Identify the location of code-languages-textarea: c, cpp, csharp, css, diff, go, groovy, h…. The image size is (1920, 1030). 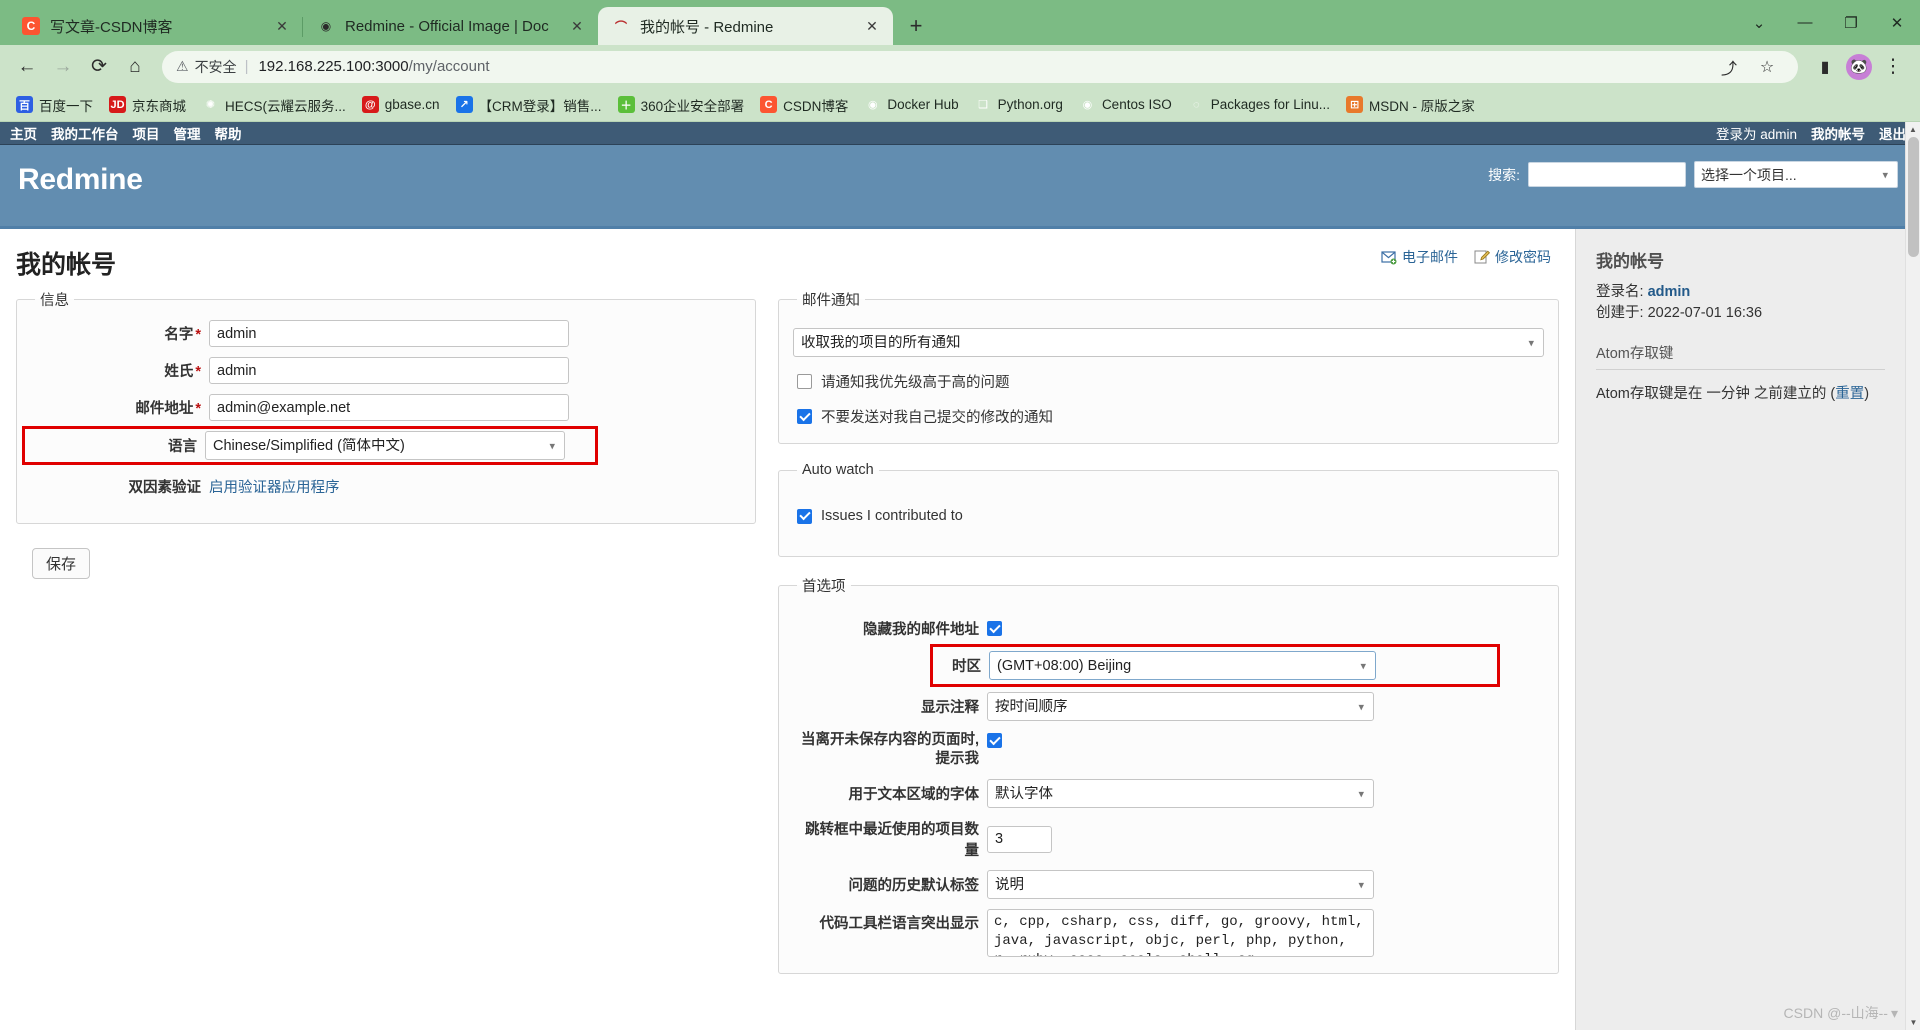
(1180, 933).